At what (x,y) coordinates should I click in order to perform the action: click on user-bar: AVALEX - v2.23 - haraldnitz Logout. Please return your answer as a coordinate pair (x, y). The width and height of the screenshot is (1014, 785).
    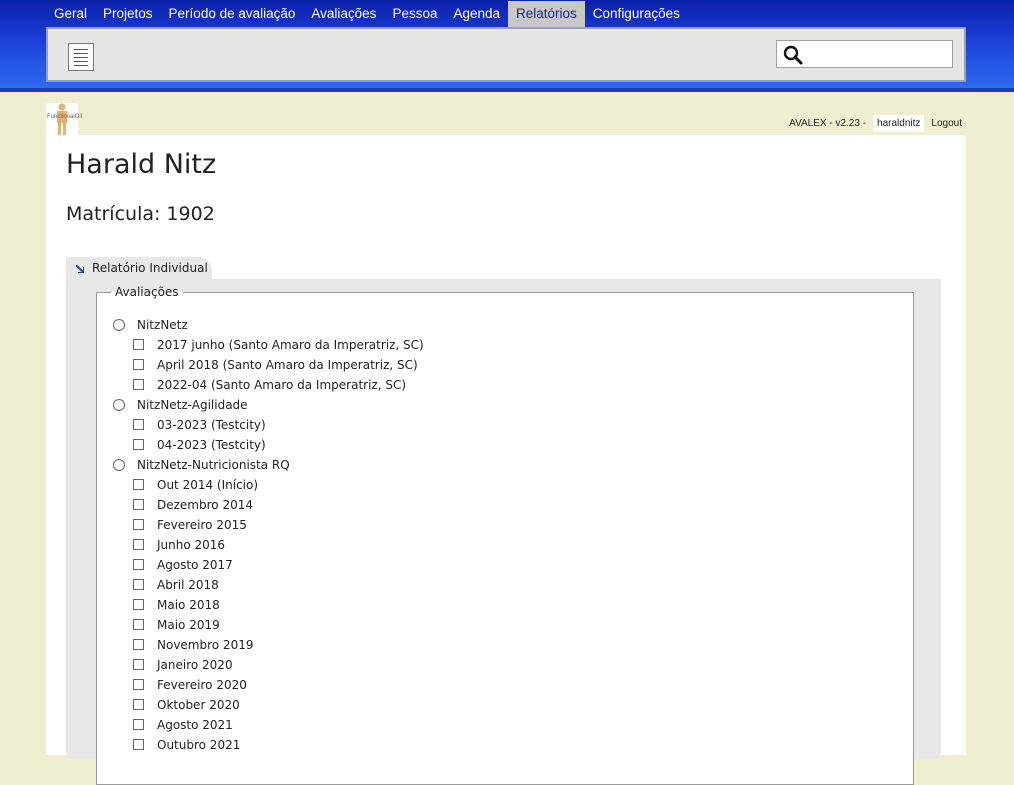
    Looking at the image, I should click on (875, 123).